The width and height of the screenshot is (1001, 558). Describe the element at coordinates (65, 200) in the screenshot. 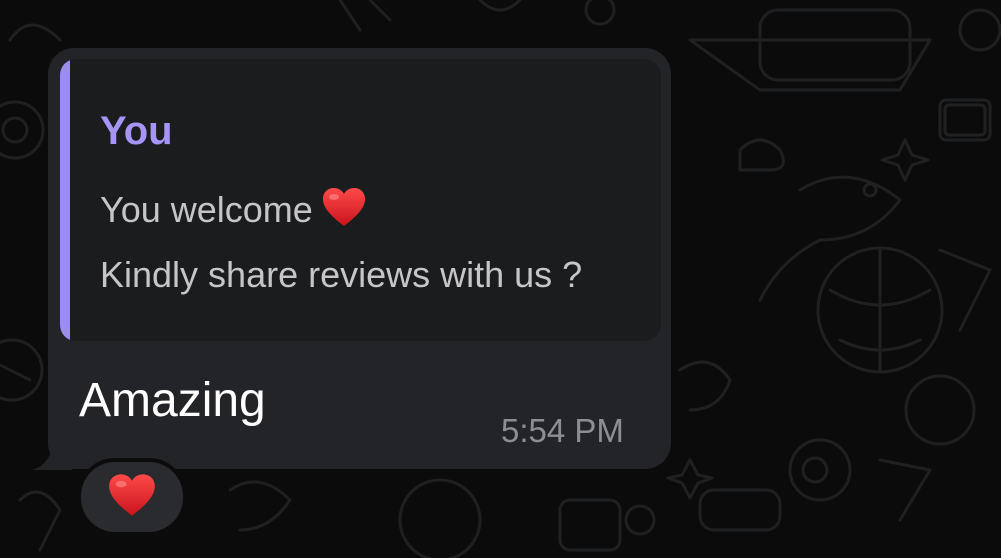

I see `quote-accent-bar` at that location.